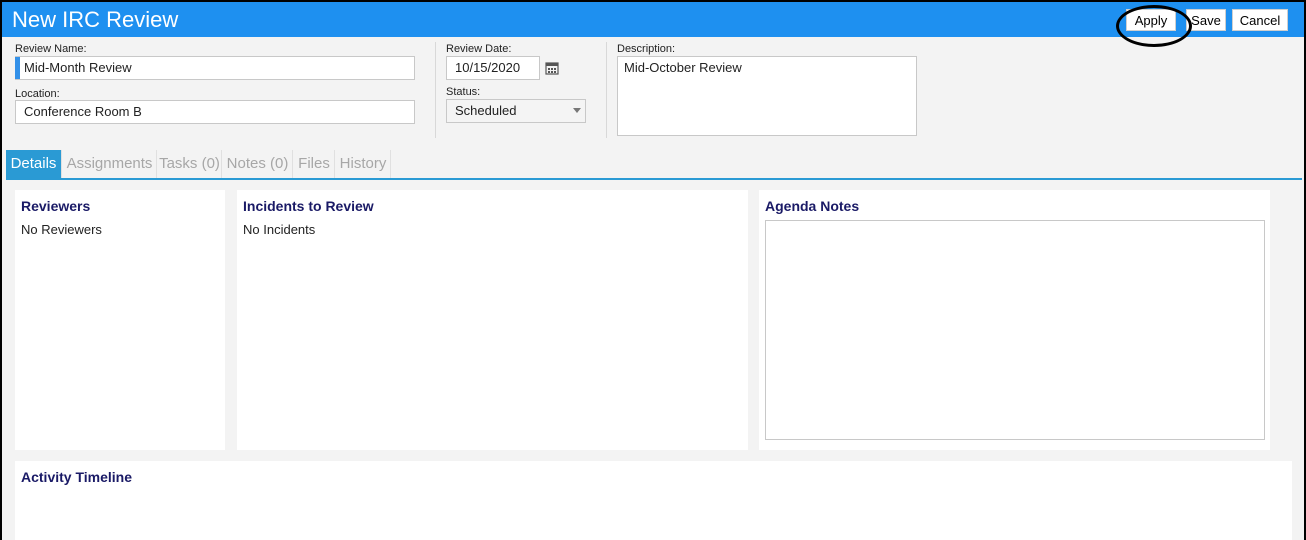 This screenshot has width=1306, height=540. Describe the element at coordinates (314, 164) in the screenshot. I see `tab-files: Files` at that location.